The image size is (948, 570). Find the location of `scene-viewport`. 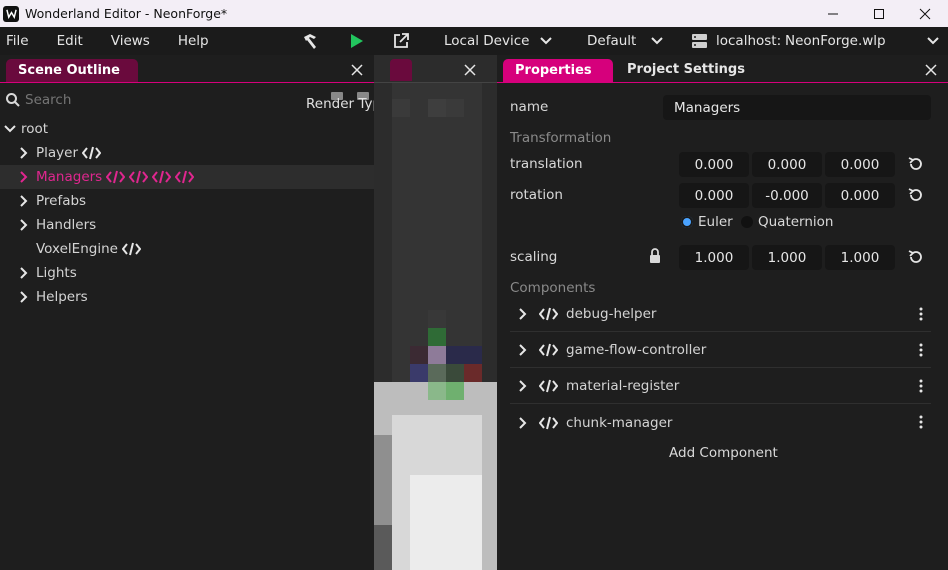

scene-viewport is located at coordinates (435, 312).